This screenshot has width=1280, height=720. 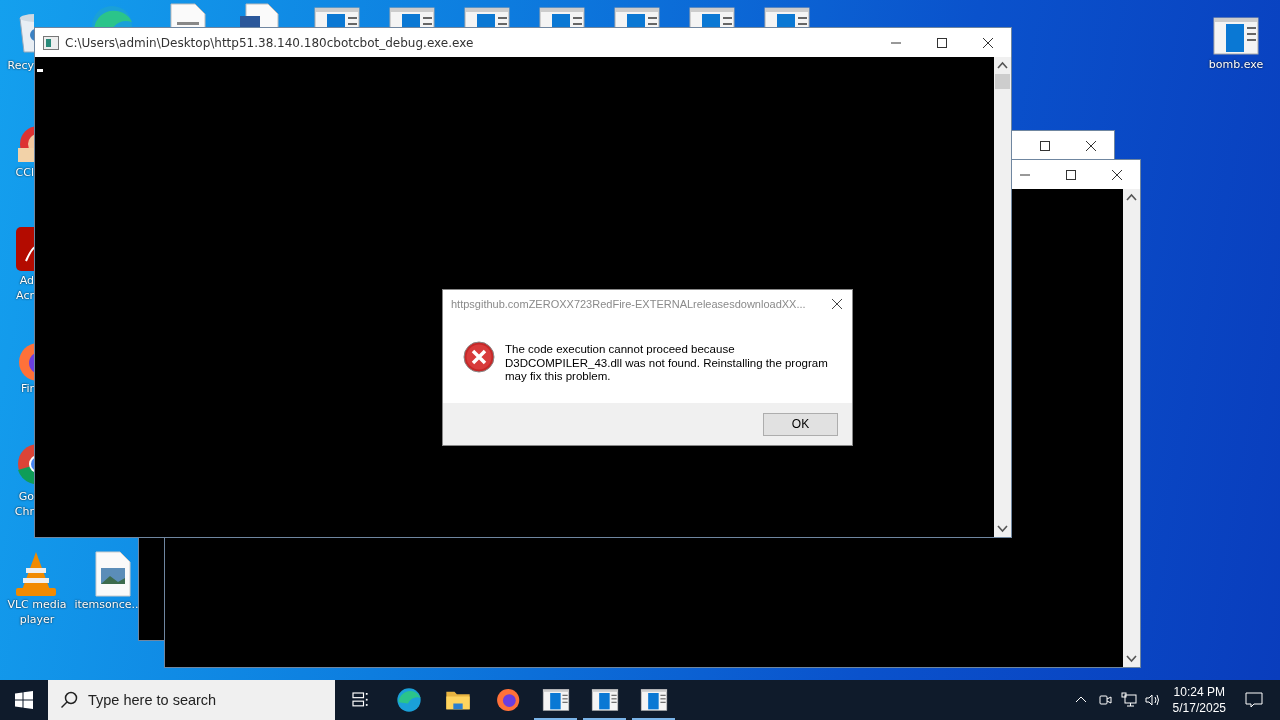 What do you see at coordinates (27, 388) in the screenshot?
I see `icon-label: Fir` at bounding box center [27, 388].